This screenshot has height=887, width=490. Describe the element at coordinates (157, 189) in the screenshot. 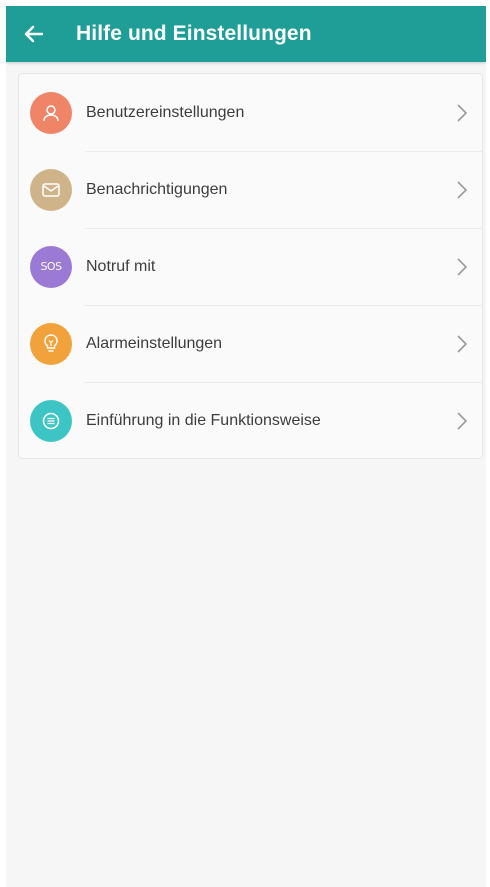

I see `menu-item-label: Benachrichtigungen` at that location.